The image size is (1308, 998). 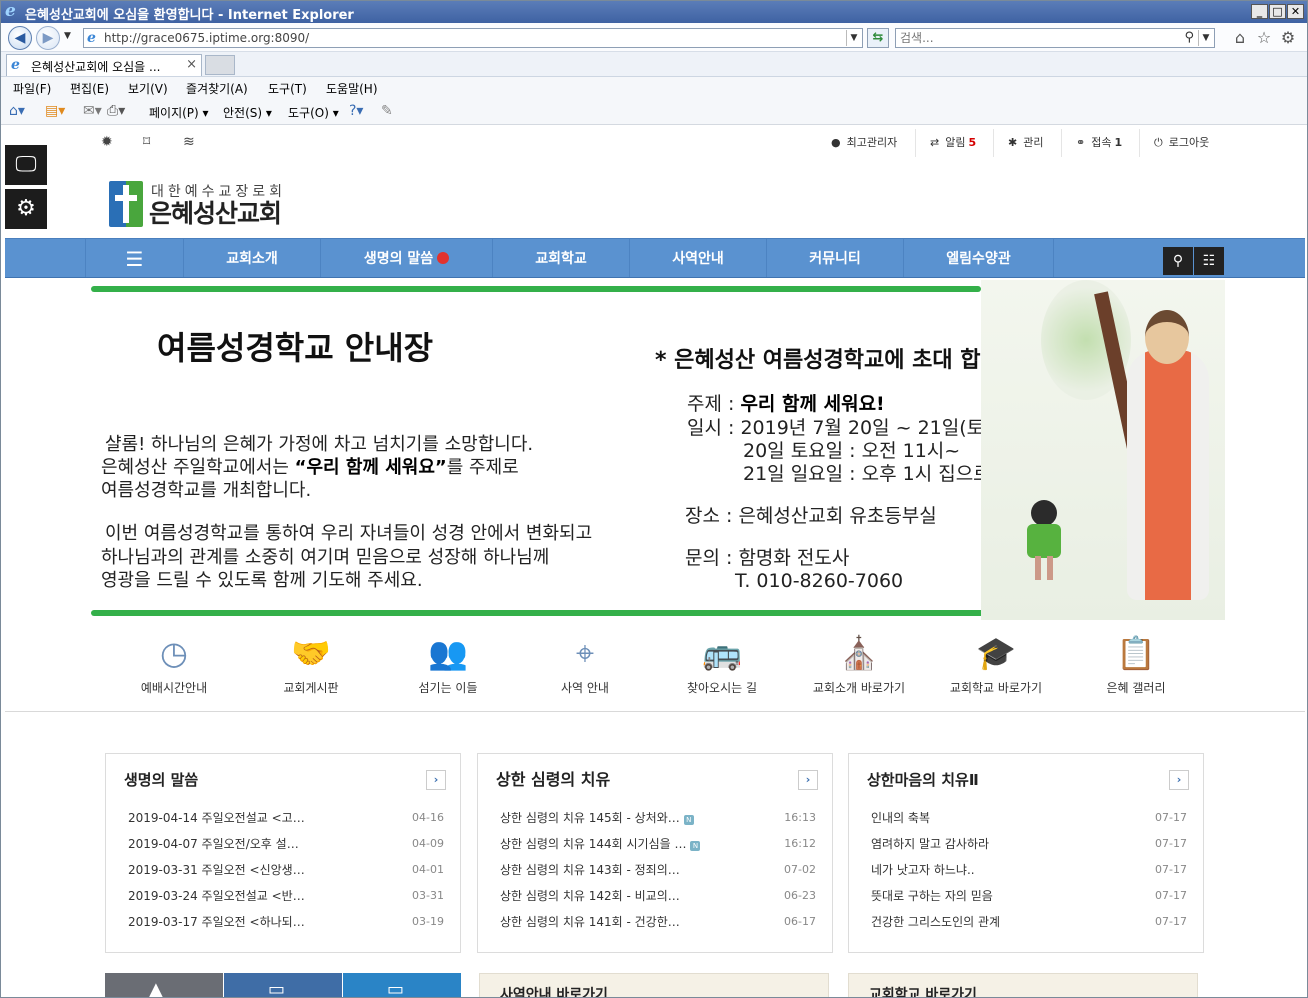 What do you see at coordinates (311, 664) in the screenshot?
I see `quick-board: 🤝 교회게시판` at bounding box center [311, 664].